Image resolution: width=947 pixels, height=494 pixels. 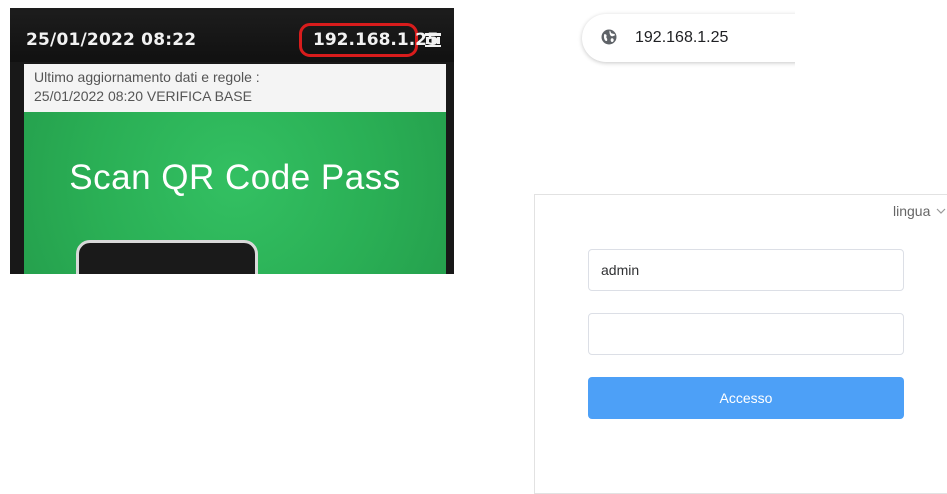 I want to click on scan-prompt: Scan QR Code Pass, so click(x=235, y=177).